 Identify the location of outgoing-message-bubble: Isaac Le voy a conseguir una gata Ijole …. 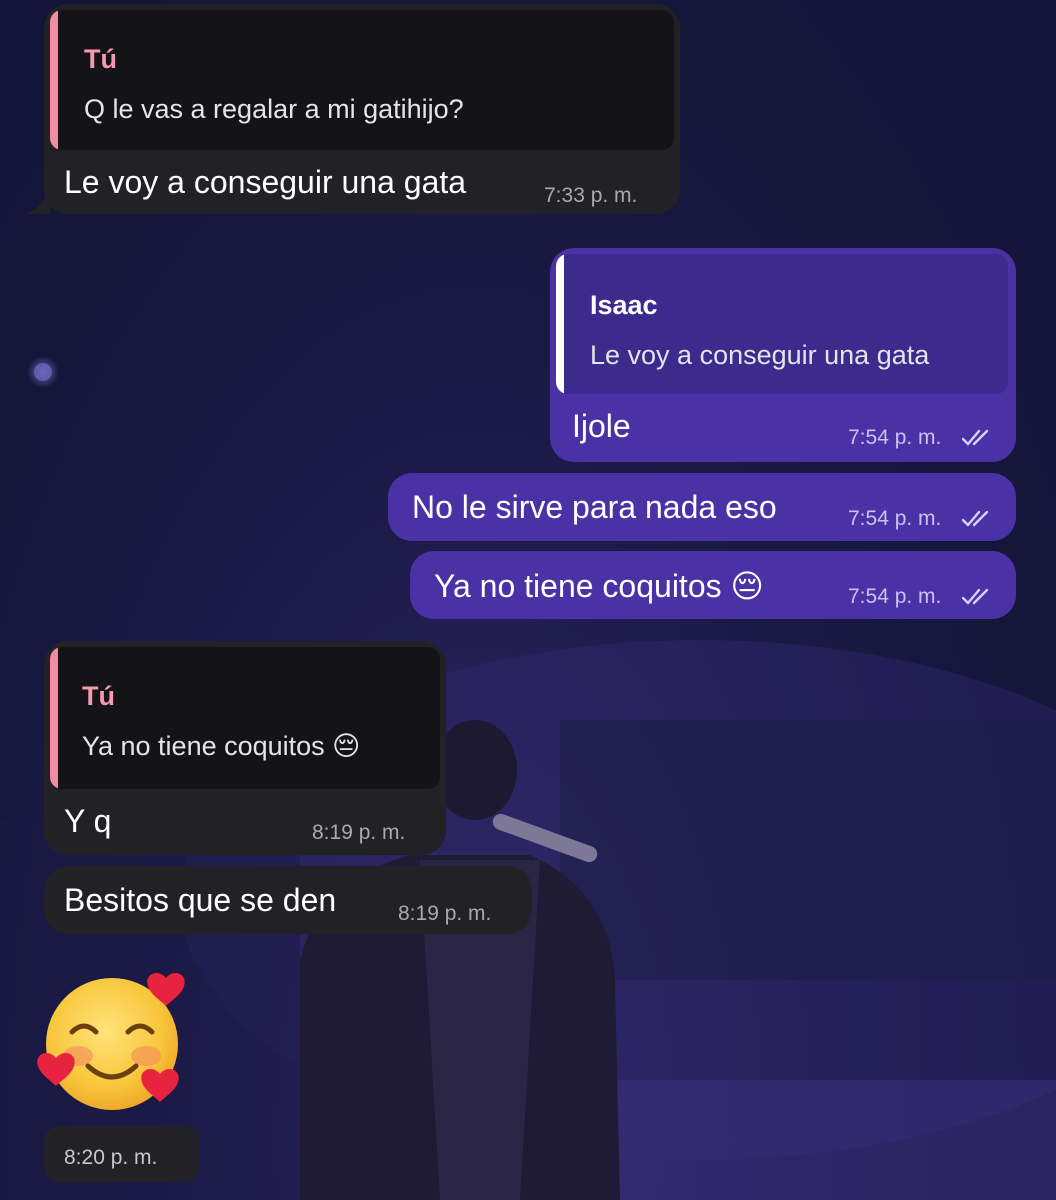
(783, 355).